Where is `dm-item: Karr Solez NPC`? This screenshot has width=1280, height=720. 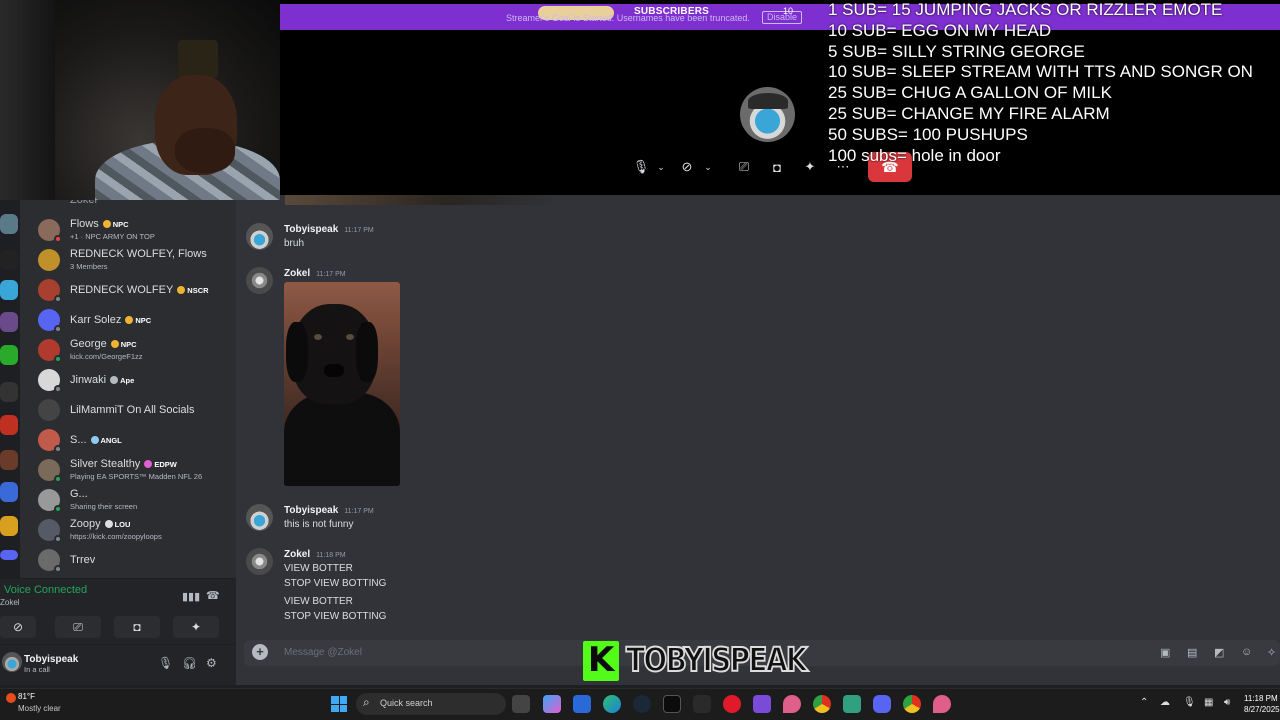 dm-item: Karr Solez NPC is located at coordinates (136, 320).